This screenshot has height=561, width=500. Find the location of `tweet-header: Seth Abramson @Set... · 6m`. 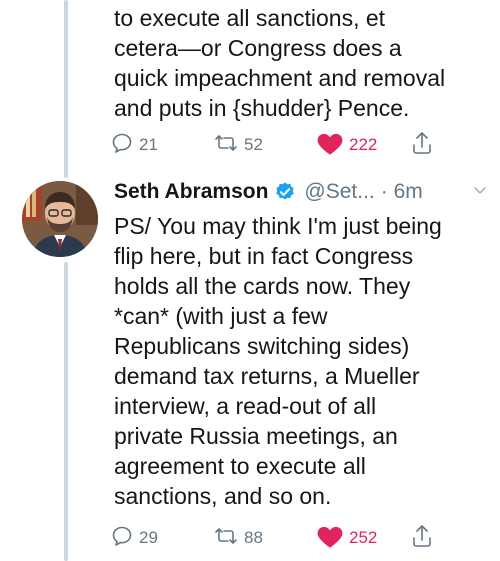

tweet-header: Seth Abramson @Set... · 6m is located at coordinates (305, 192).